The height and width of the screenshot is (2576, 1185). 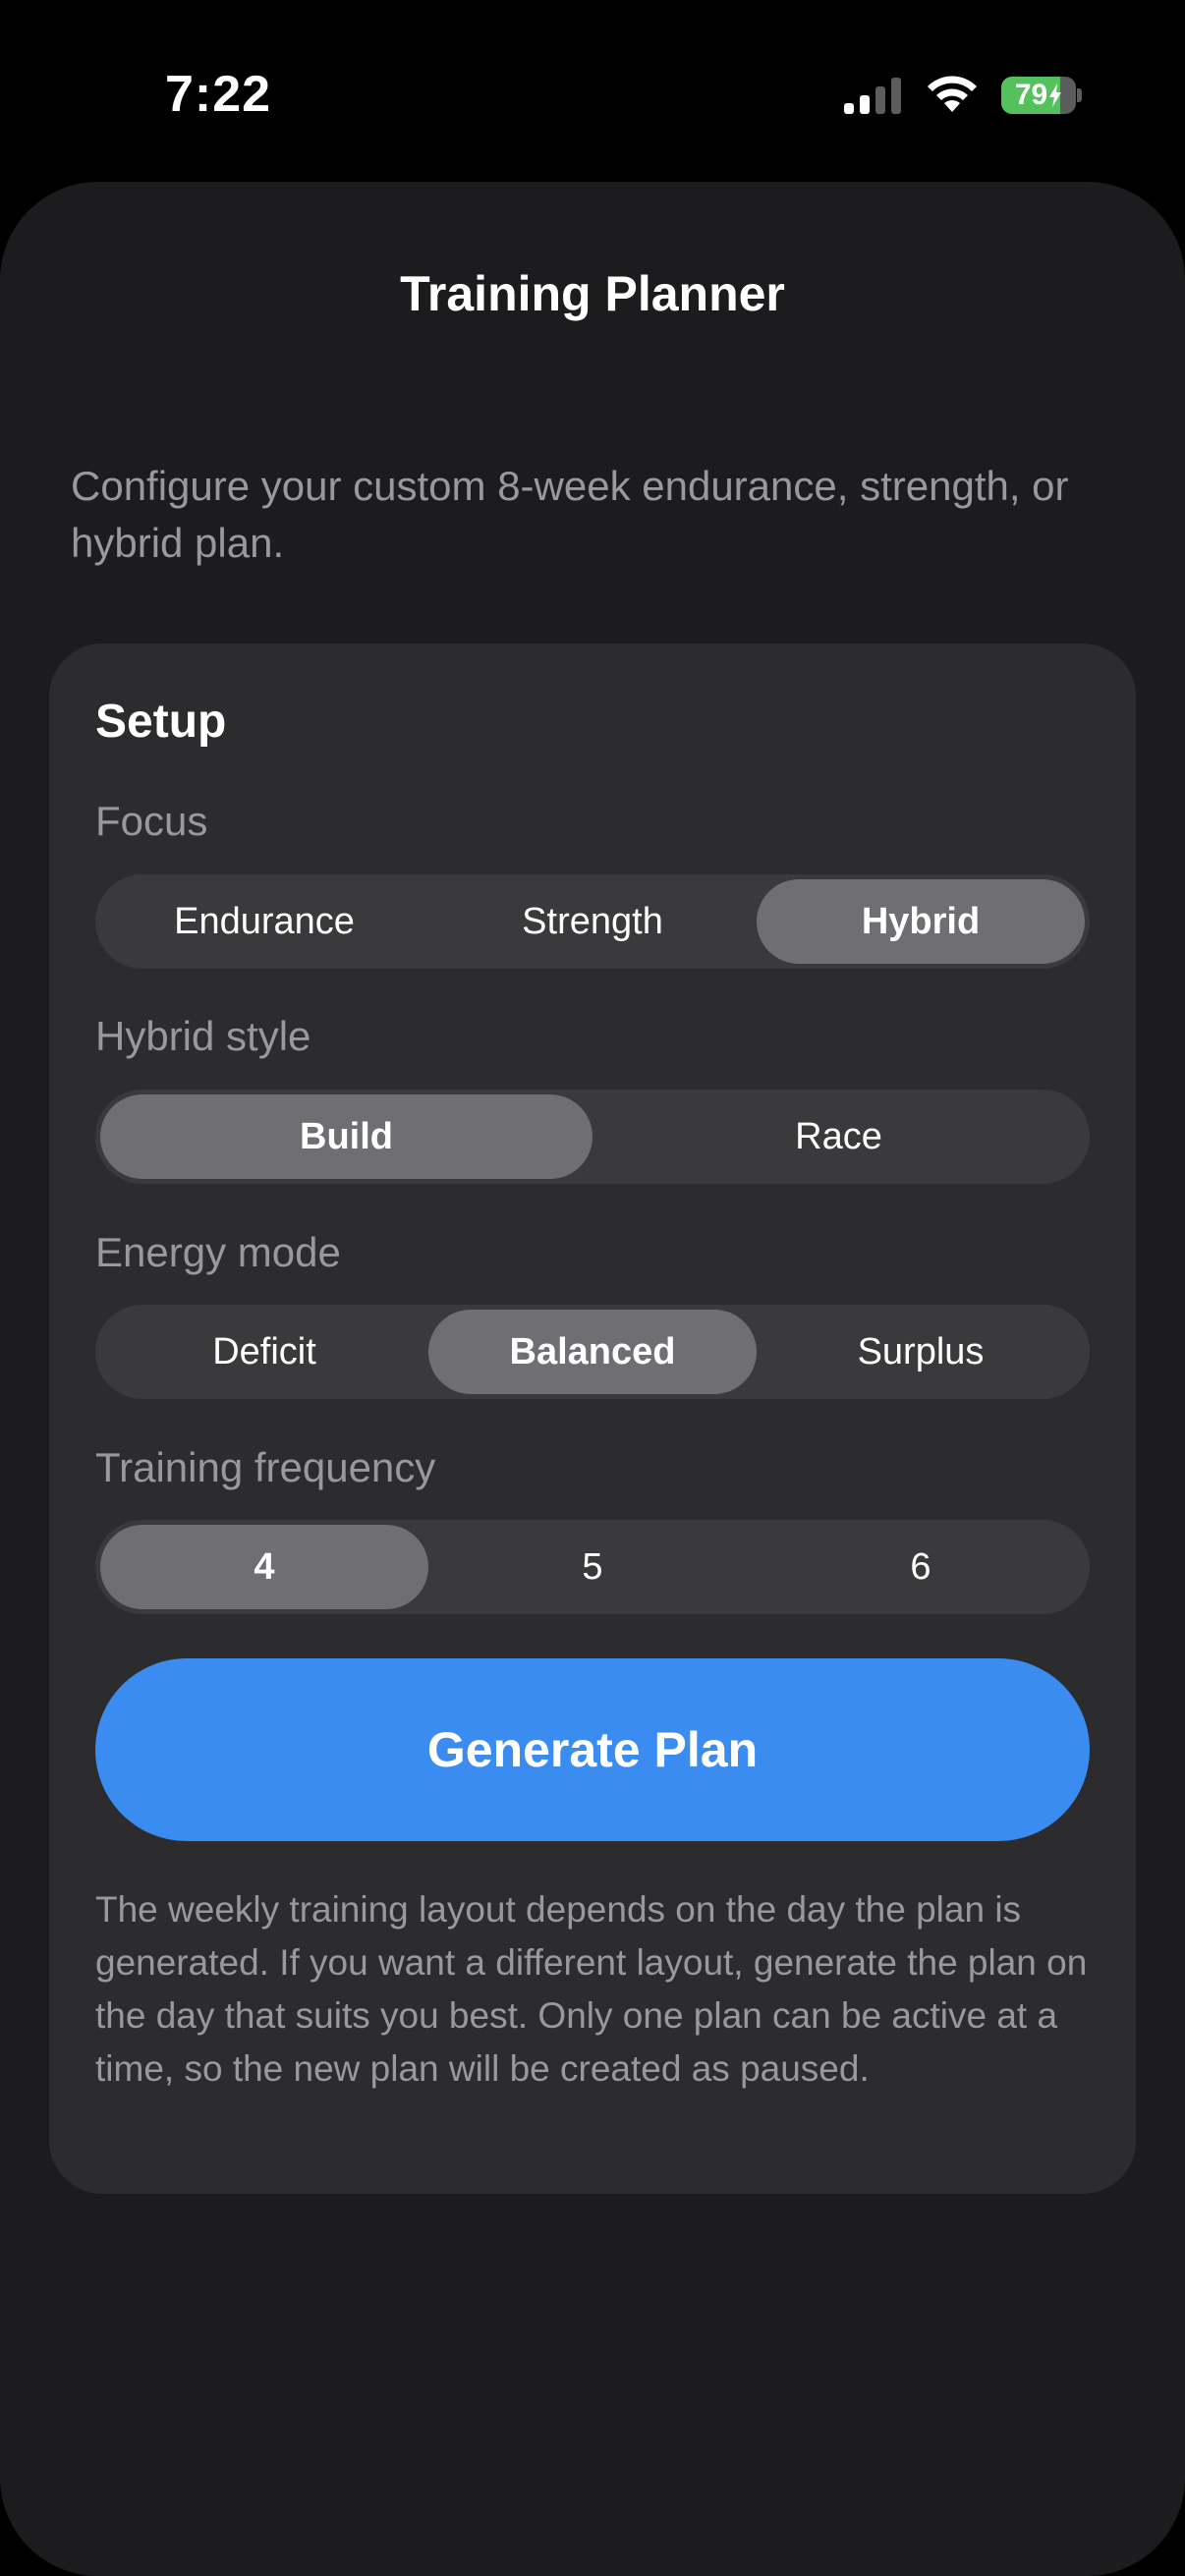 I want to click on focus-label: Focus, so click(x=152, y=821).